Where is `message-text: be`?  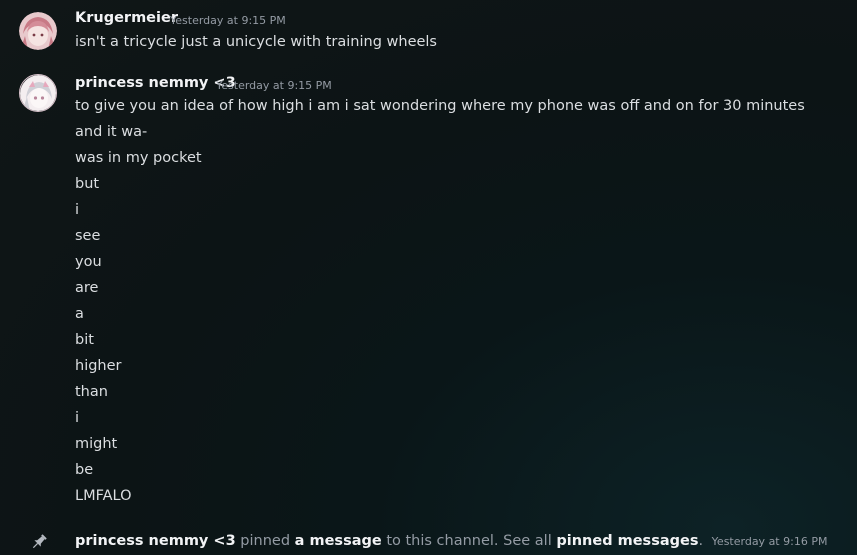 message-text: be is located at coordinates (84, 470).